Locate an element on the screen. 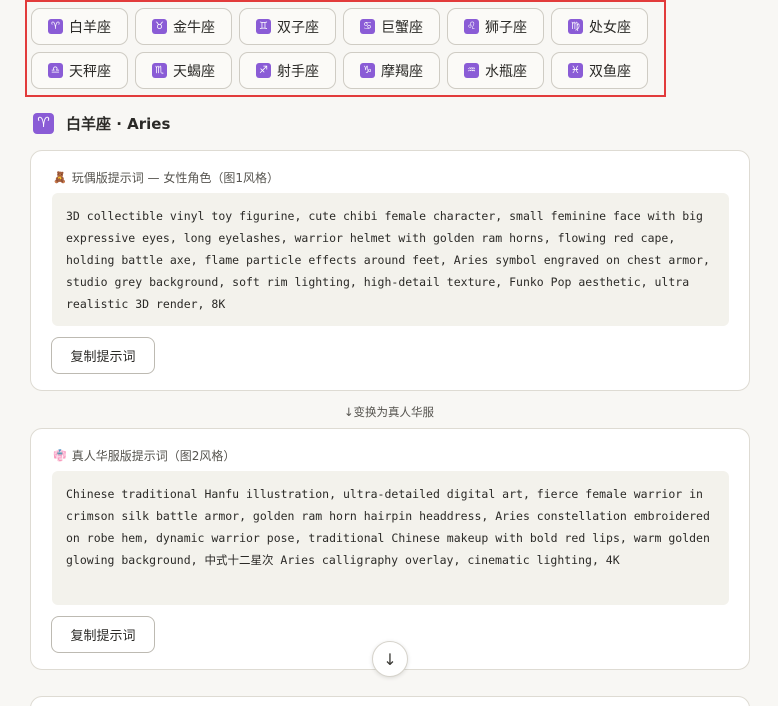  zodiac-row-2: ♎ 天秤座 ♏ 天蝎座 ♐ 射手座 ♑ 摩羯座 ♒ 水瓶座 ♓ 双鱼座 is located at coordinates (347, 70).